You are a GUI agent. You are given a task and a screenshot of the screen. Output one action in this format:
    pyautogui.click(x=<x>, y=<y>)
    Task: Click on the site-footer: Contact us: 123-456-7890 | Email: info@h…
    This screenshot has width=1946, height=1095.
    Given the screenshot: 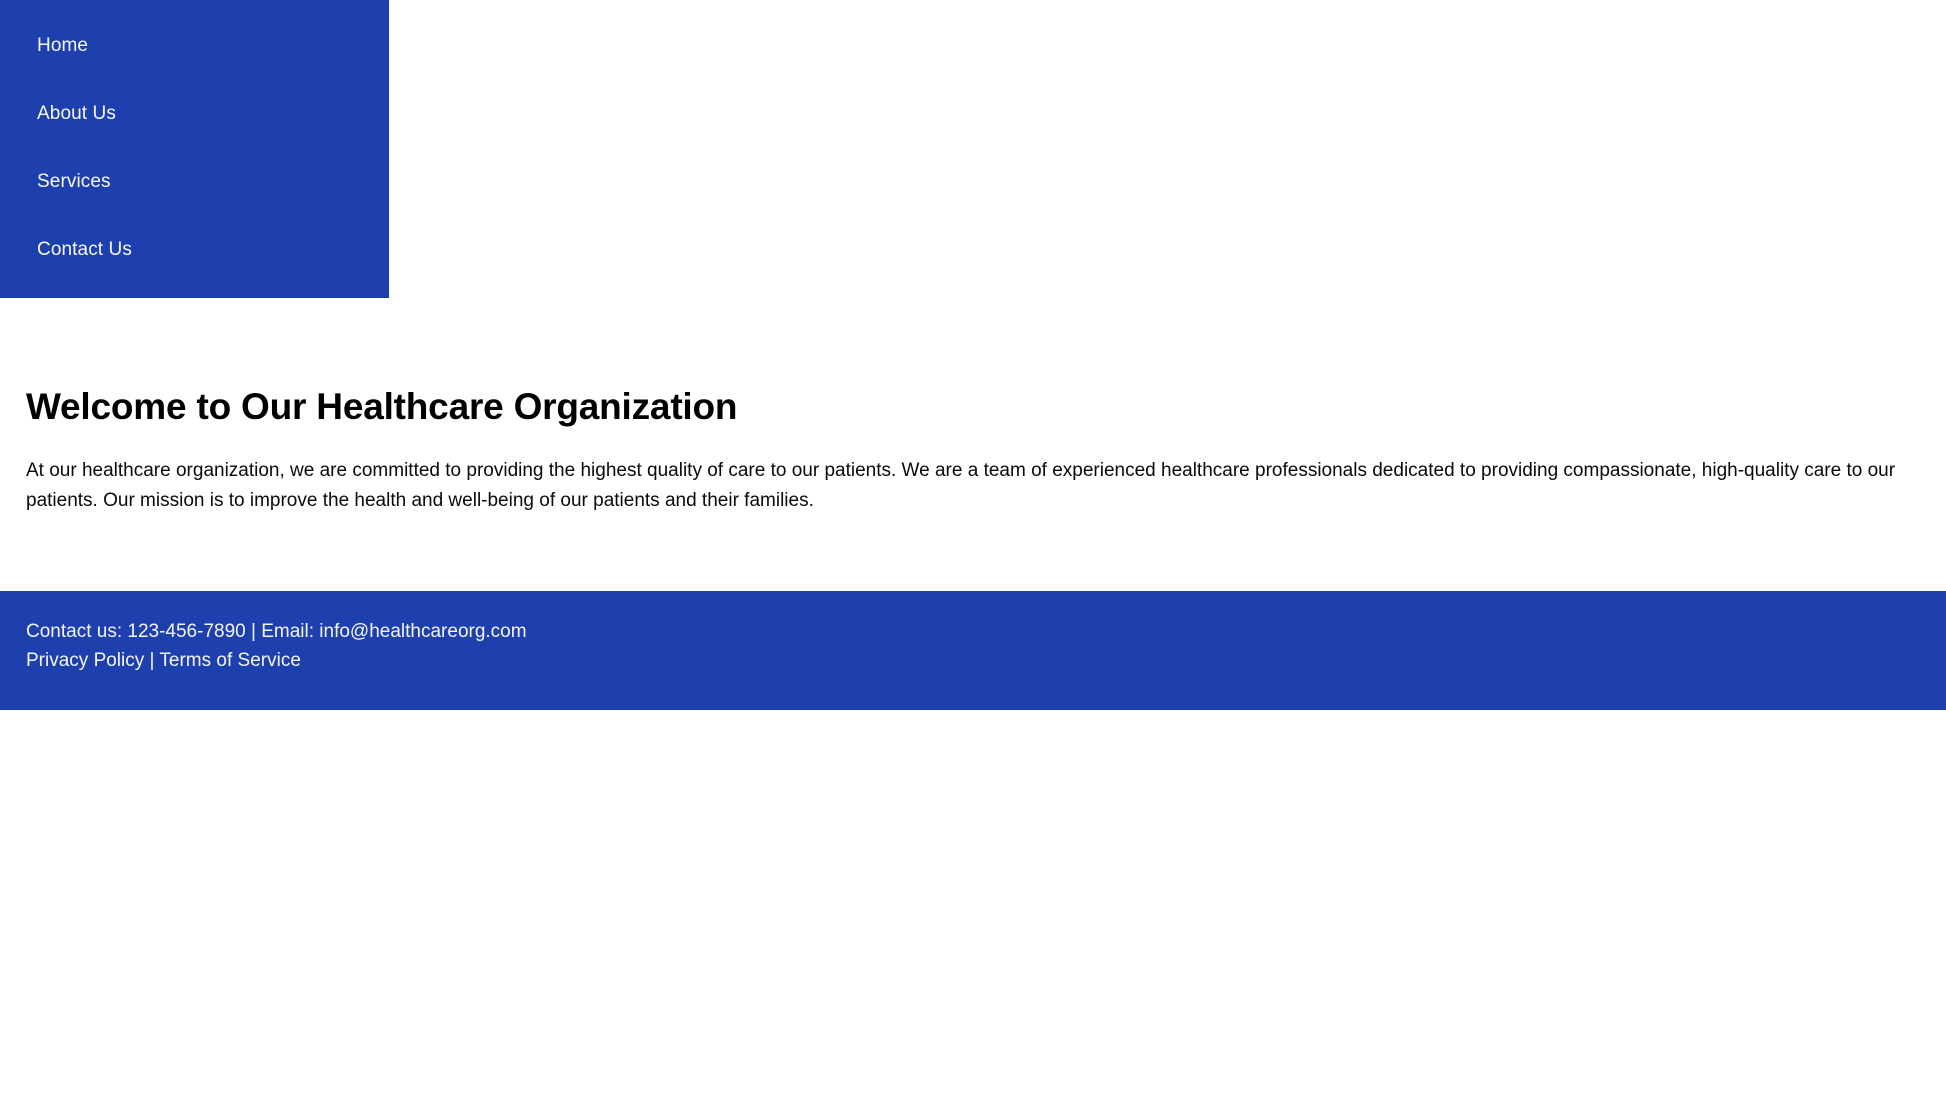 What is the action you would take?
    pyautogui.click(x=973, y=650)
    